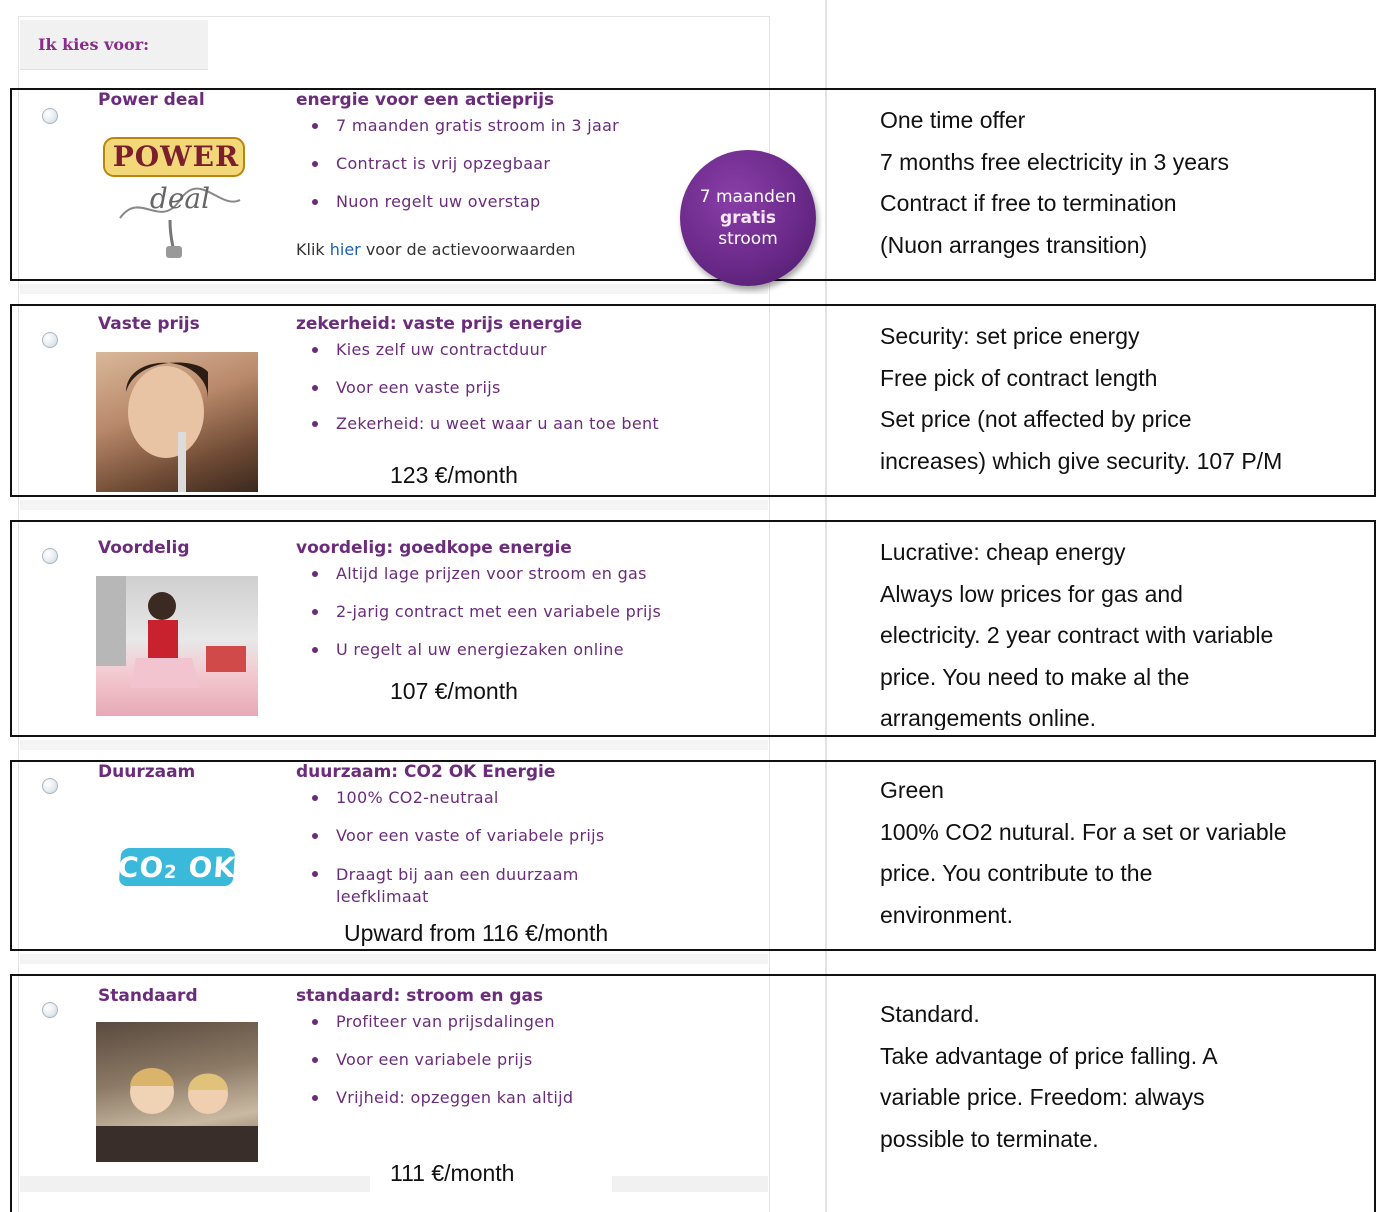 This screenshot has height=1212, width=1376. I want to click on plan-title: energie voor een actieprijs, so click(425, 100).